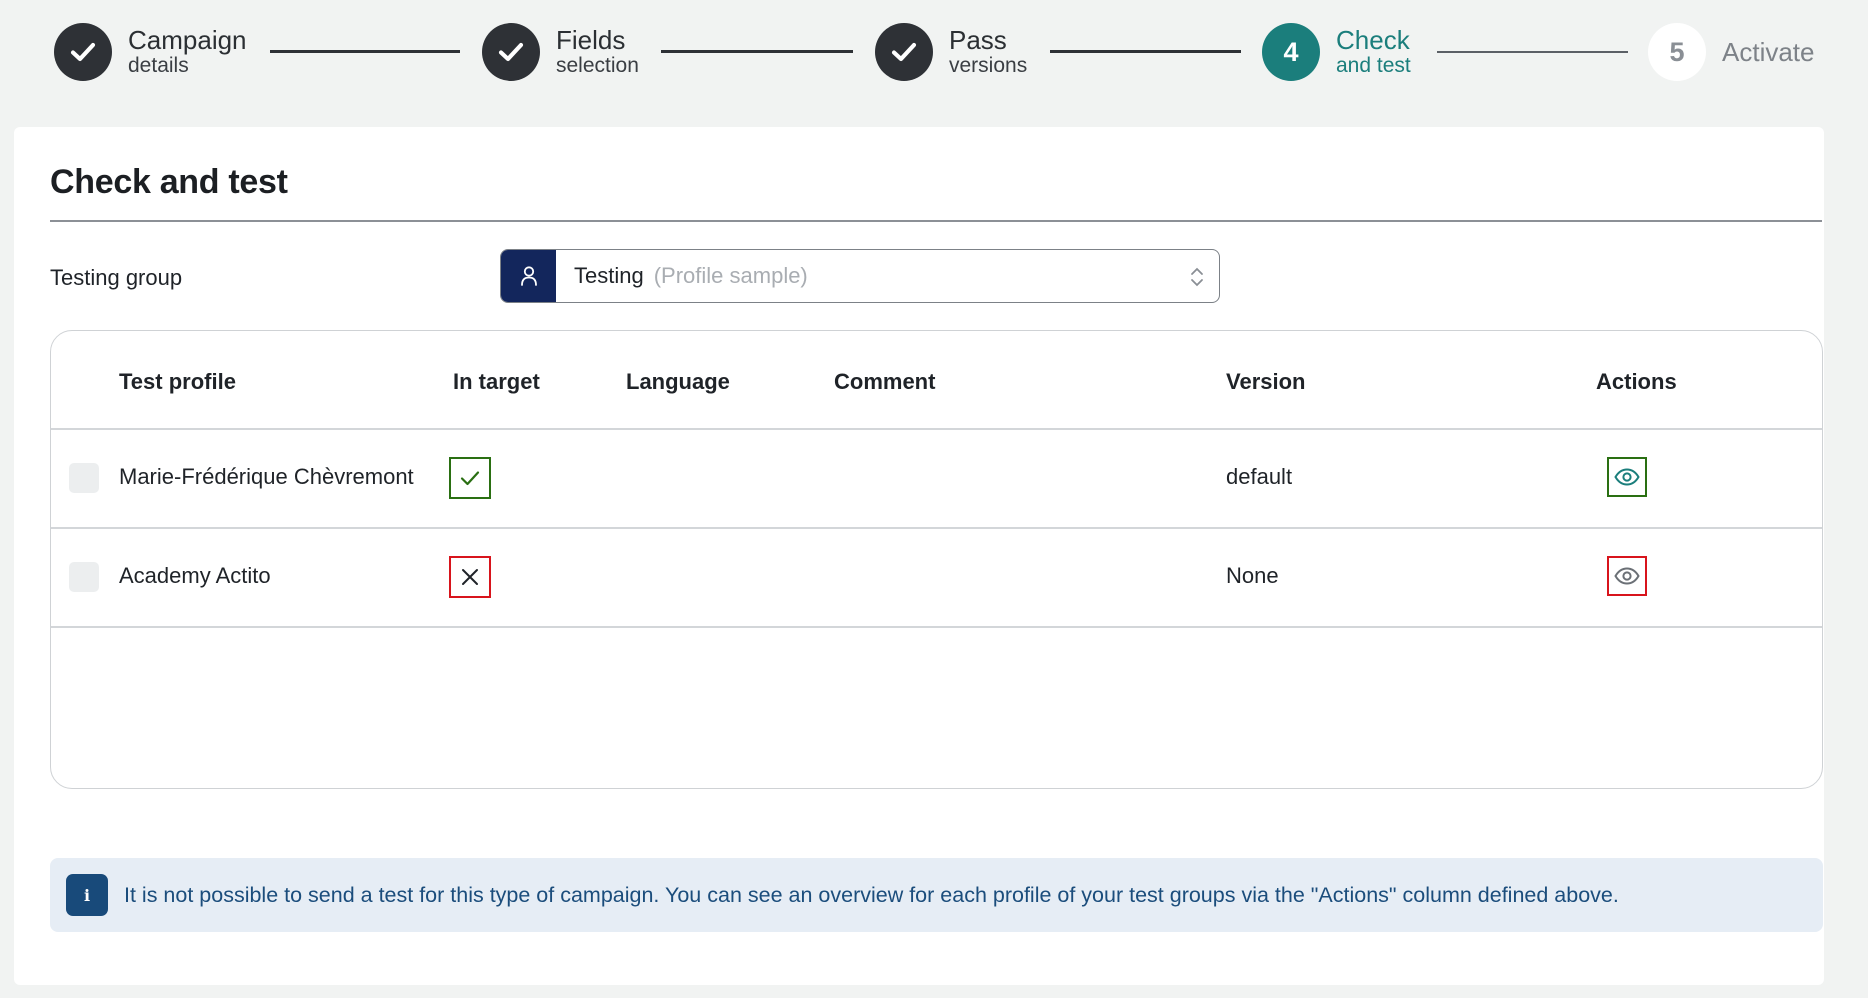 The width and height of the screenshot is (1868, 998). I want to click on step-title: Activate, so click(1768, 52).